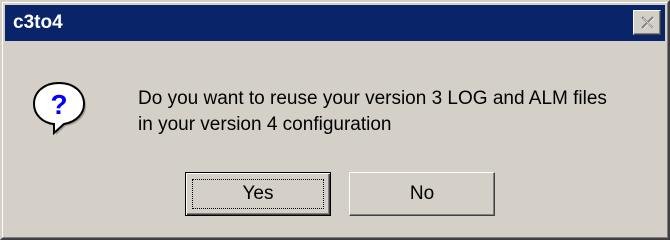  I want to click on window-title: c3to4, so click(38, 22).